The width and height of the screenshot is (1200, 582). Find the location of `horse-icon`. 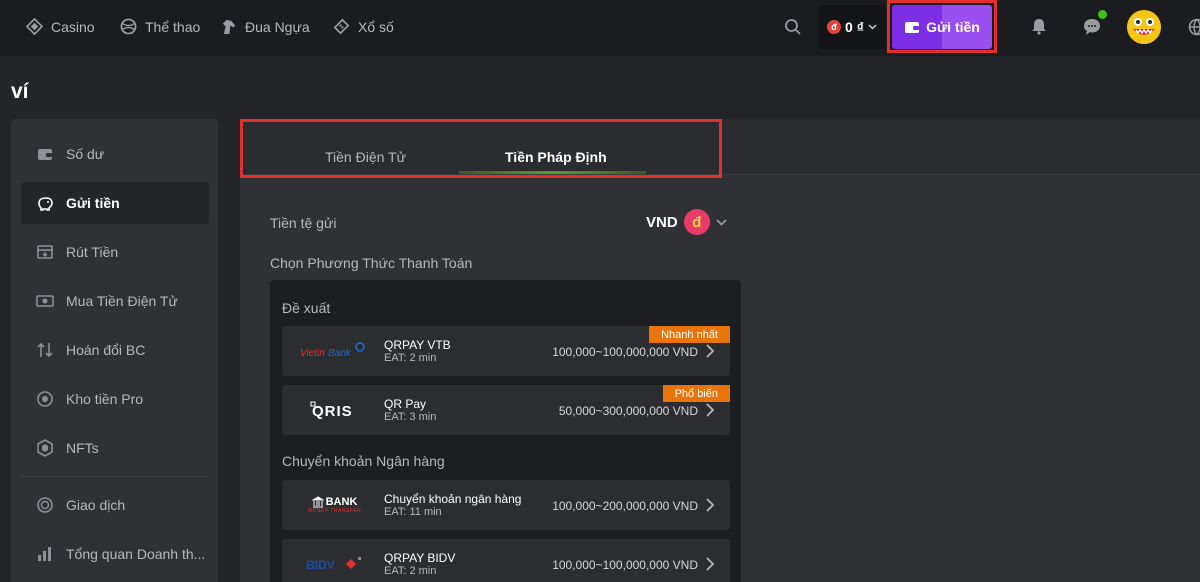

horse-icon is located at coordinates (229, 27).